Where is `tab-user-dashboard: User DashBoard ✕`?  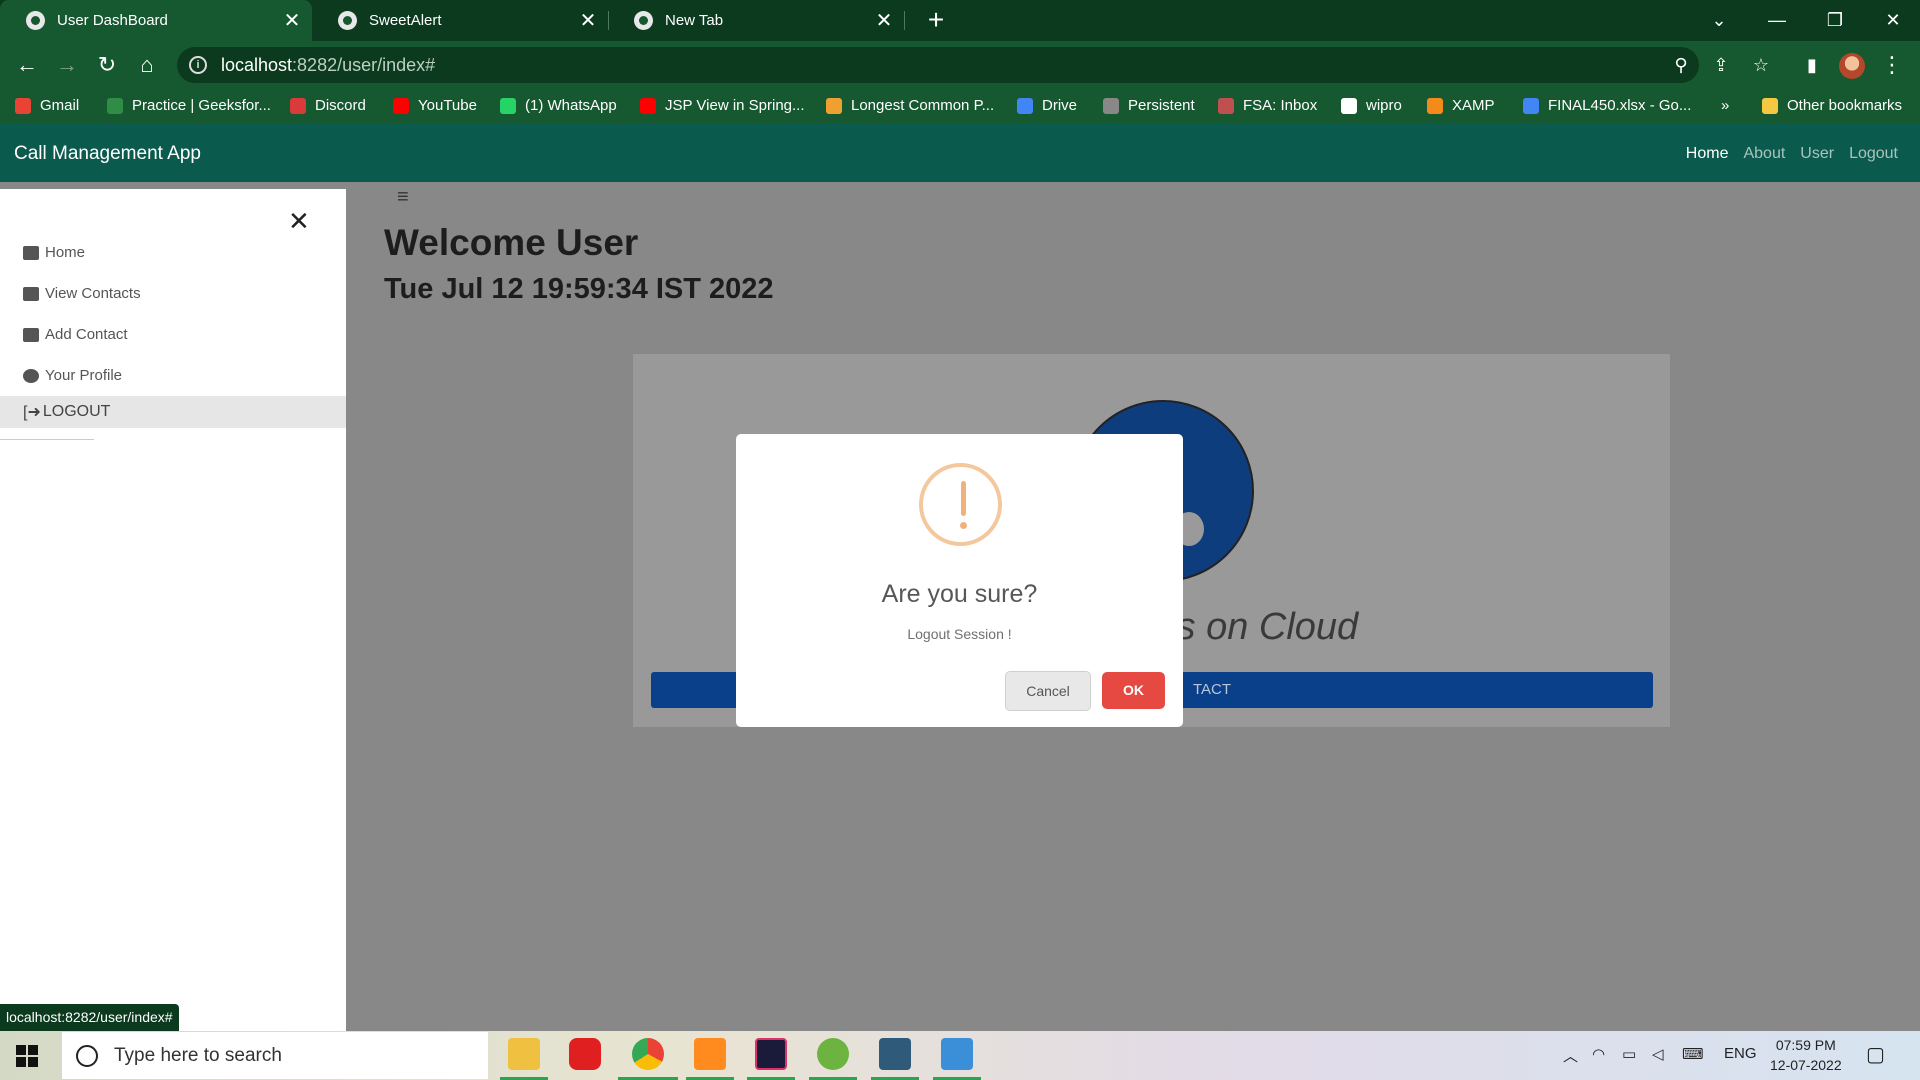 tab-user-dashboard: User DashBoard ✕ is located at coordinates (156, 20).